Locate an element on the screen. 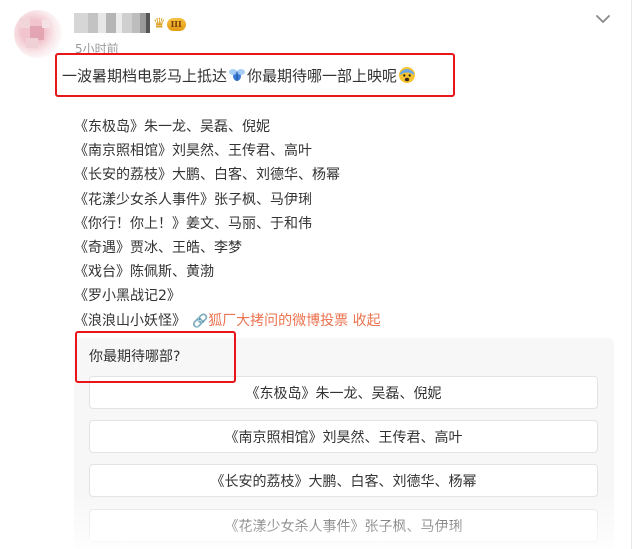 Image resolution: width=634 pixels, height=549 pixels. link-icon: 🔗 is located at coordinates (200, 321).